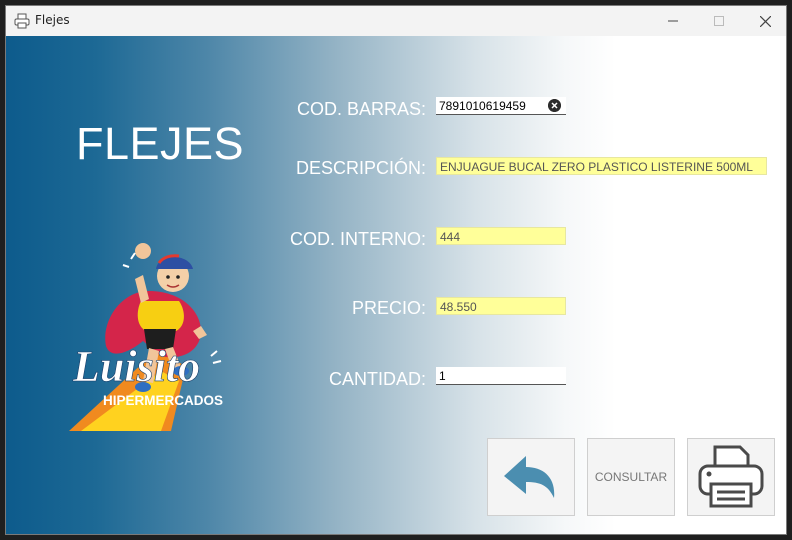 The height and width of the screenshot is (540, 792). What do you see at coordinates (361, 109) in the screenshot?
I see `barcode-label: COD. BARRAS:` at bounding box center [361, 109].